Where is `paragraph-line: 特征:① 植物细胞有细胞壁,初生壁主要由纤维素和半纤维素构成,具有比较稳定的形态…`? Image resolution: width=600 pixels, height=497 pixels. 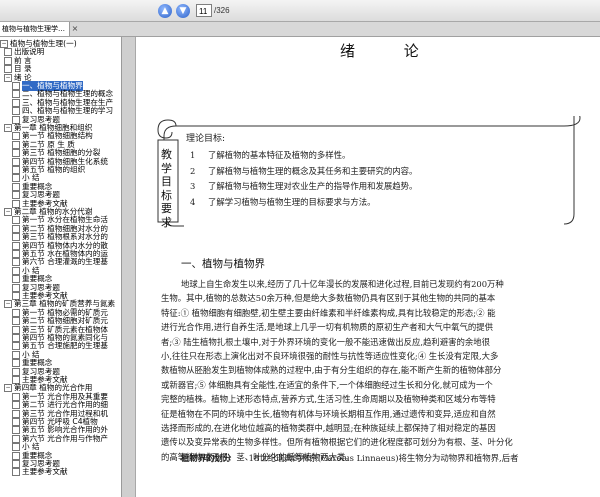
paragraph-line: 特征:① 植物细胞有细胞壁,初生壁主要由纤维素和半纤维素构成,具有比较稳定的形态… is located at coordinates (328, 312).